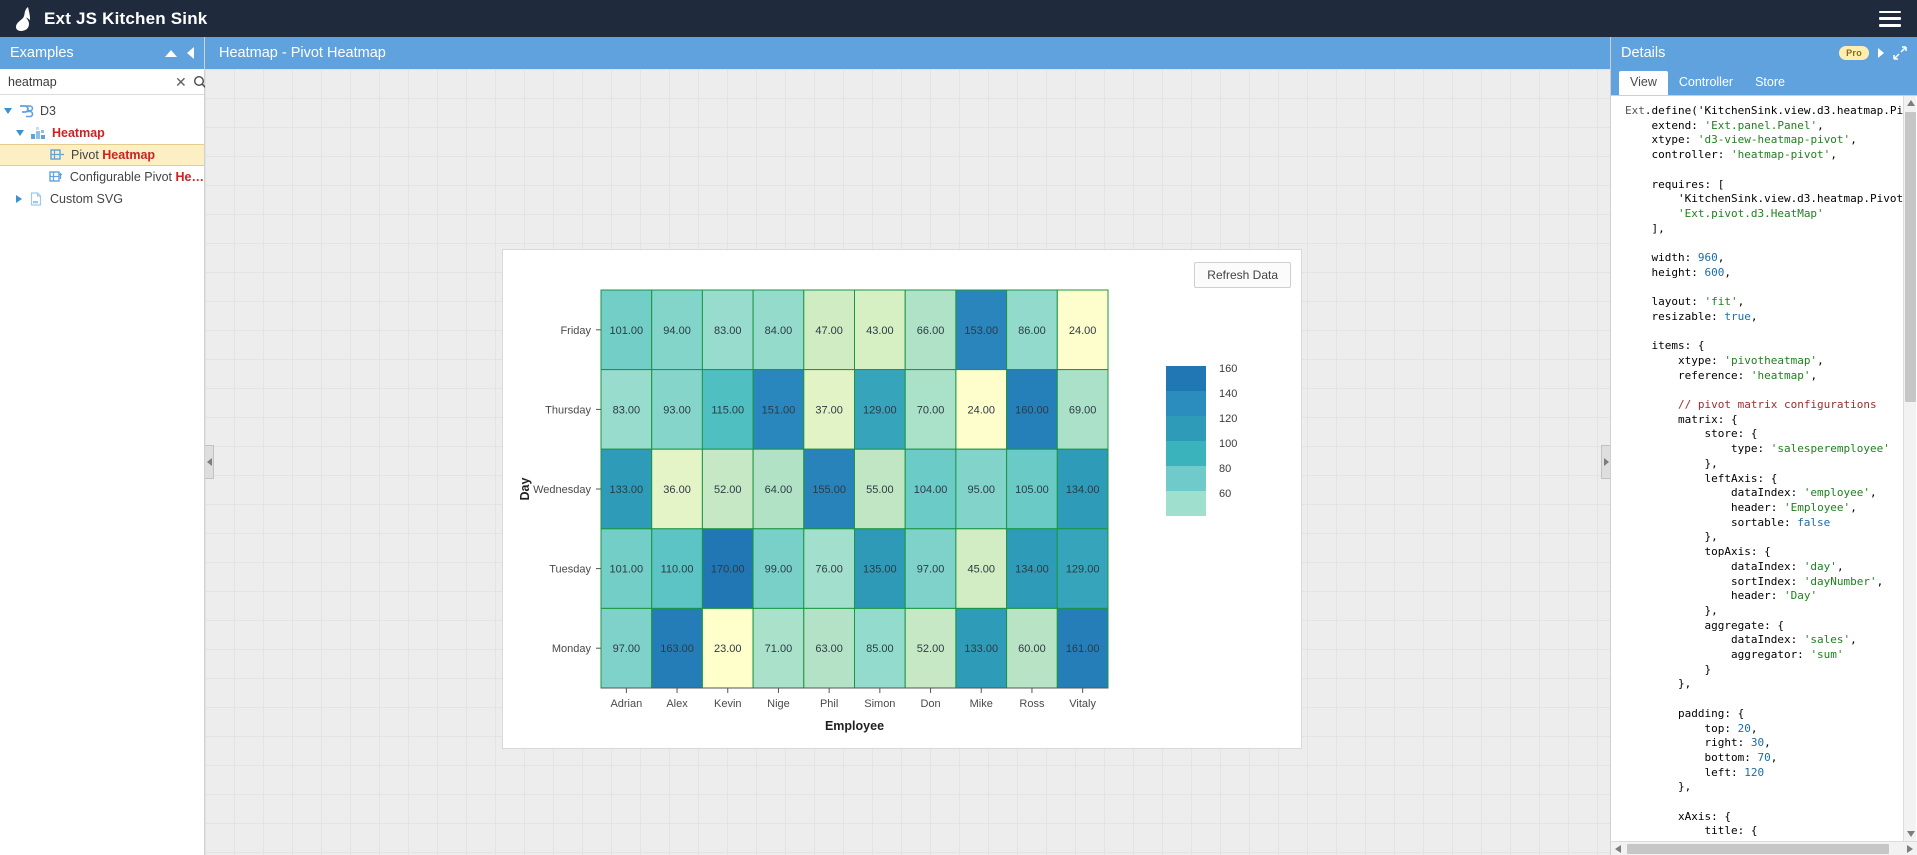 Image resolution: width=1917 pixels, height=855 pixels. What do you see at coordinates (26, 111) in the screenshot?
I see `d3-icon` at bounding box center [26, 111].